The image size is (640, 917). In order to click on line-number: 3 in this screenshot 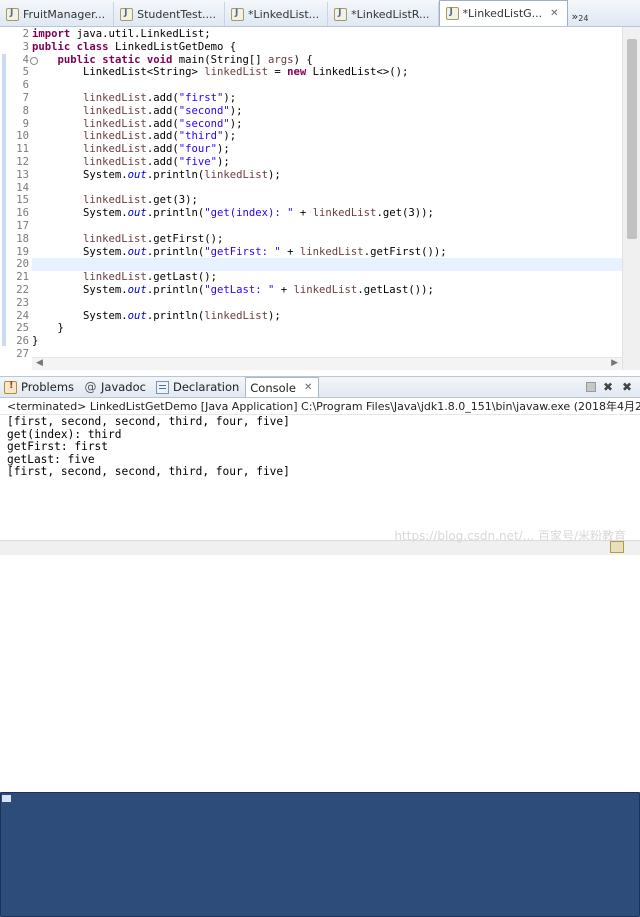, I will do `click(25, 46)`.